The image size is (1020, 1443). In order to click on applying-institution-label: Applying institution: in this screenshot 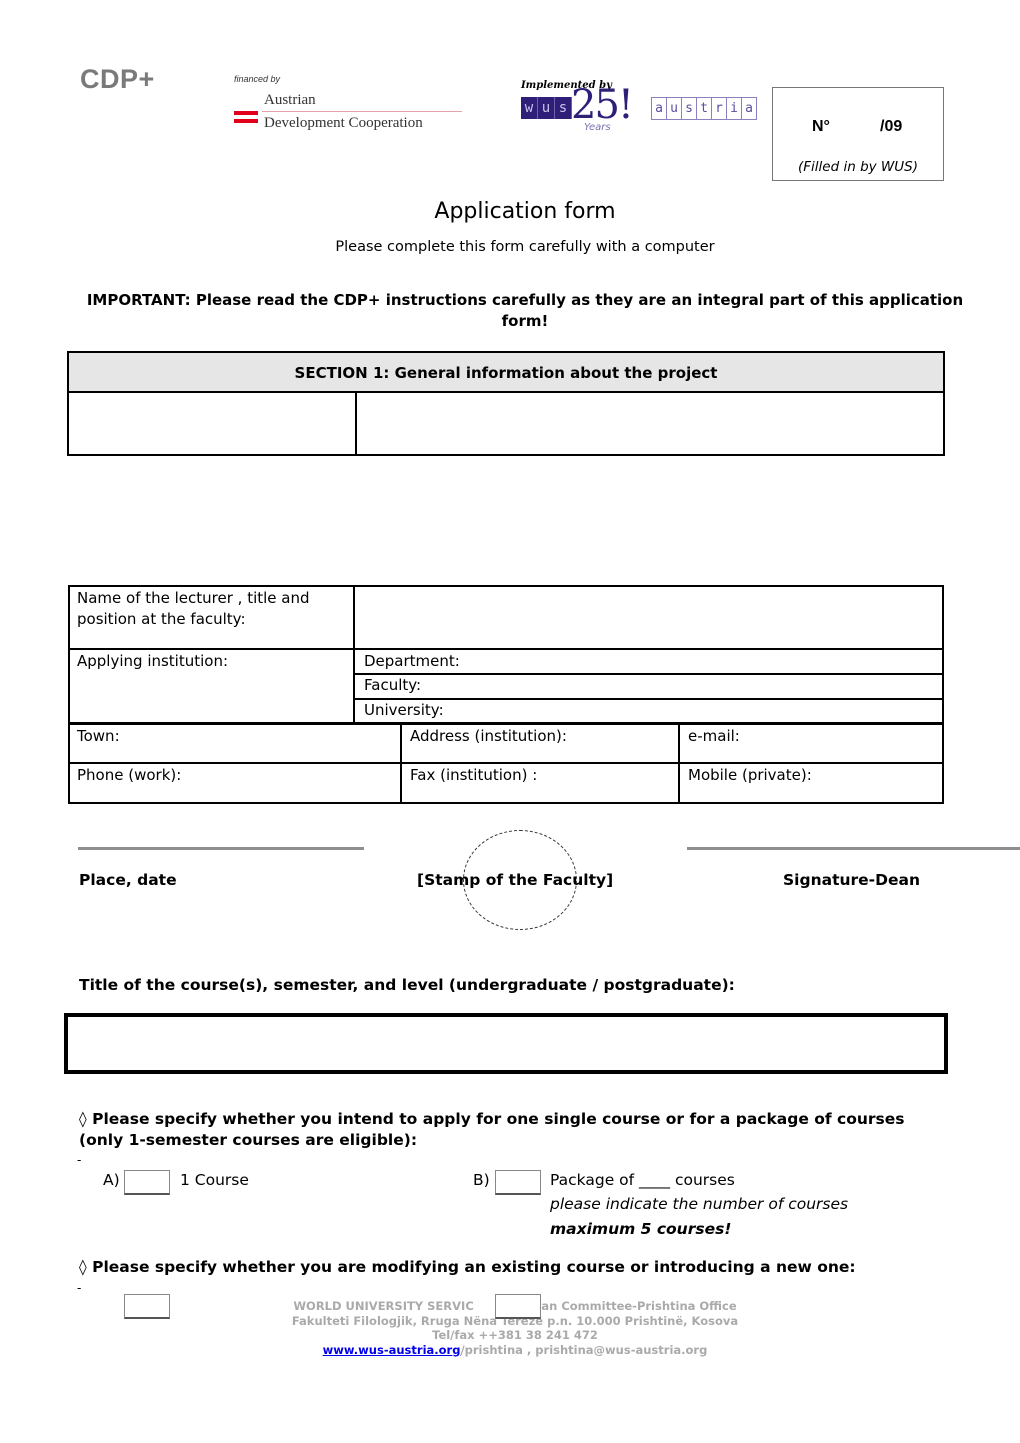, I will do `click(153, 661)`.